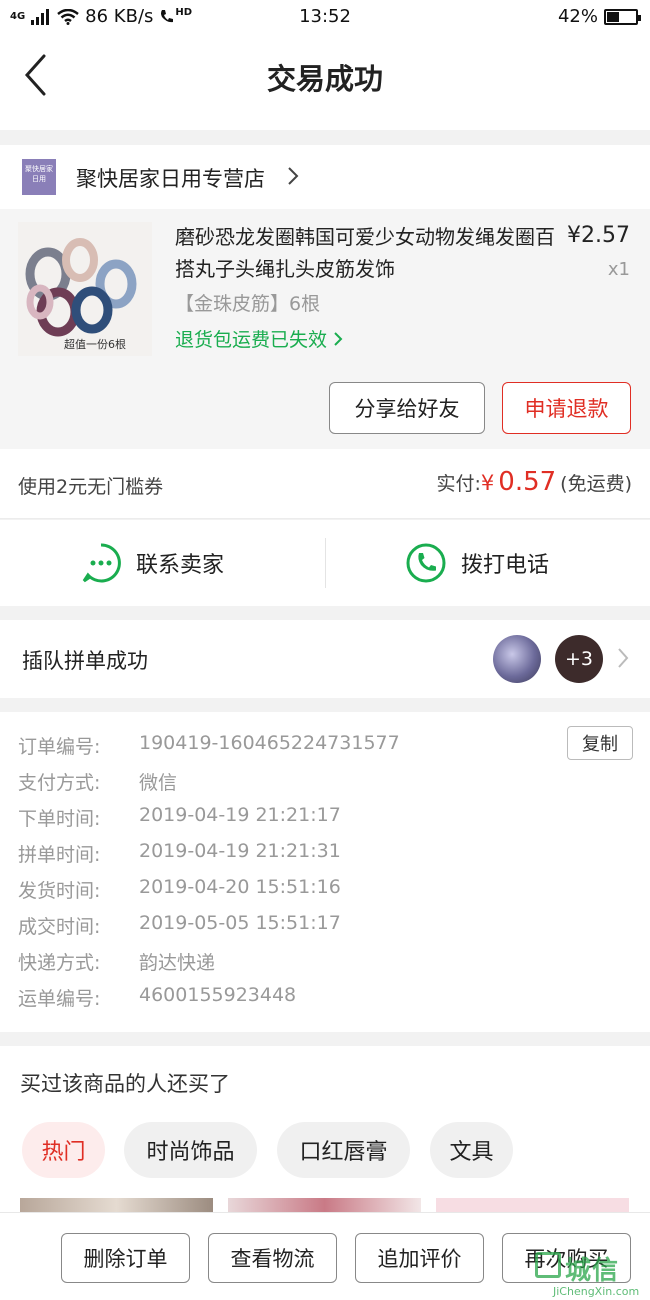 The width and height of the screenshot is (650, 1300). I want to click on battery-icon, so click(622, 16).